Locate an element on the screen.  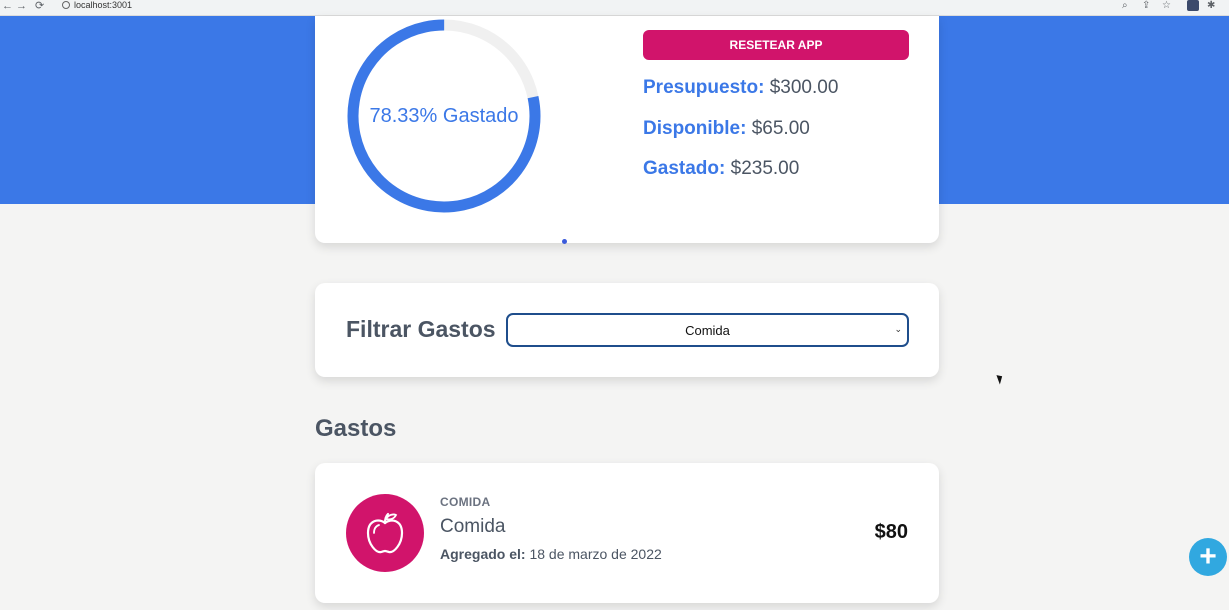
progress-ring: 78.33% Gastado is located at coordinates (444, 116).